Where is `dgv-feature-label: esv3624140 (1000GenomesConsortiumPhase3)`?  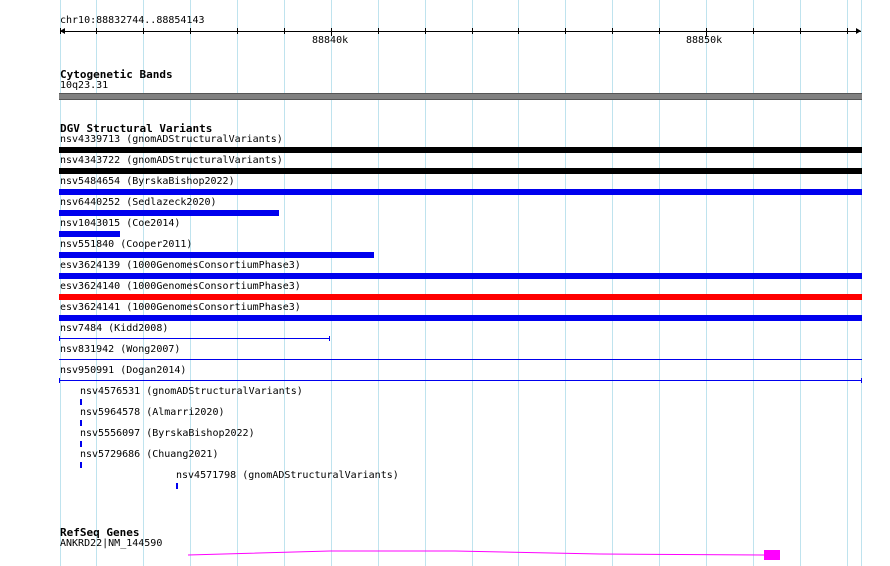
dgv-feature-label: esv3624140 (1000GenomesConsortiumPhase3) is located at coordinates (180, 286).